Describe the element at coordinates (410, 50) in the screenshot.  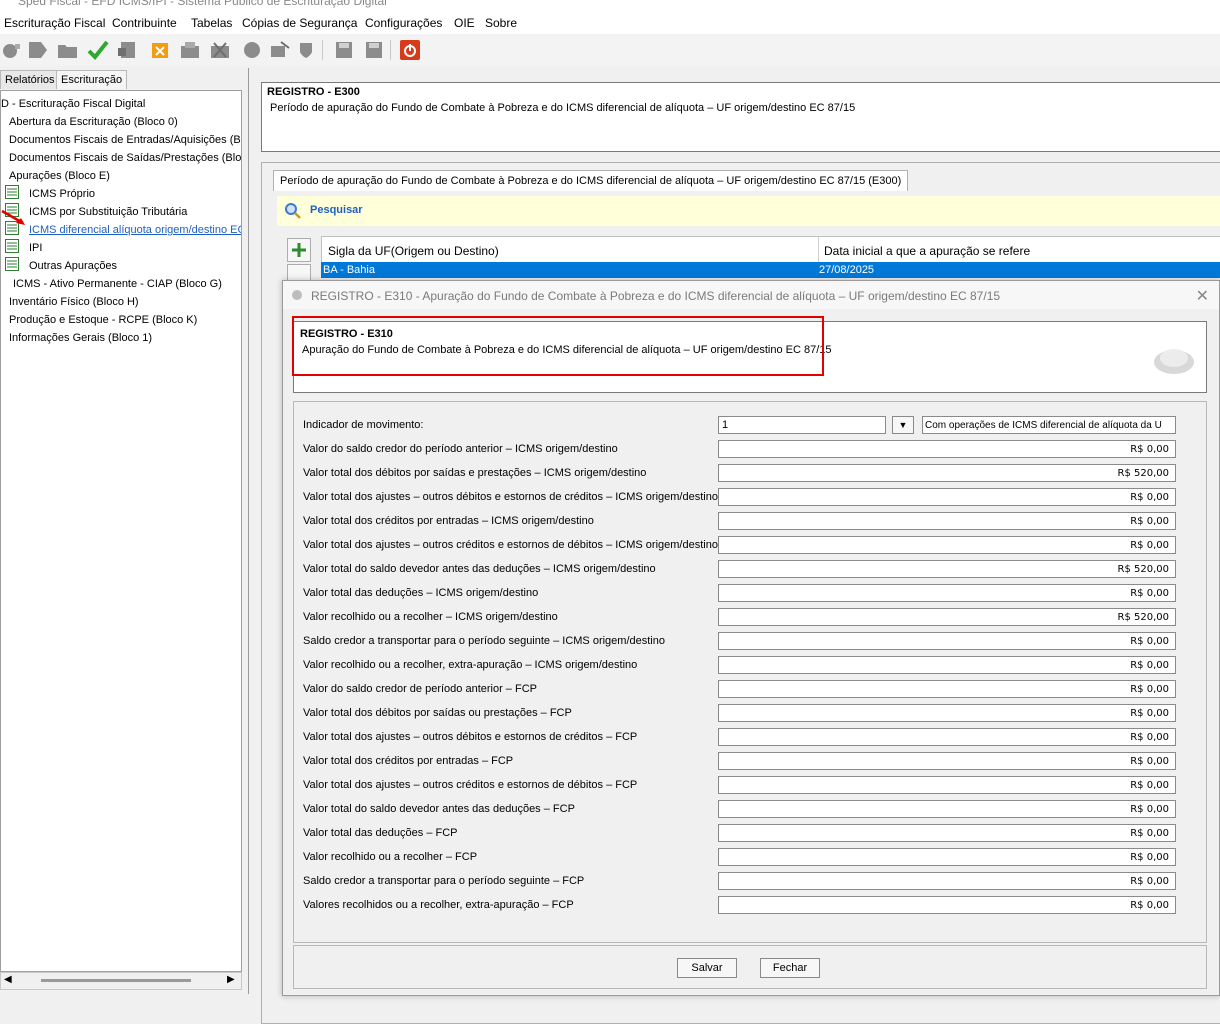
I see `exit-power-icon` at that location.